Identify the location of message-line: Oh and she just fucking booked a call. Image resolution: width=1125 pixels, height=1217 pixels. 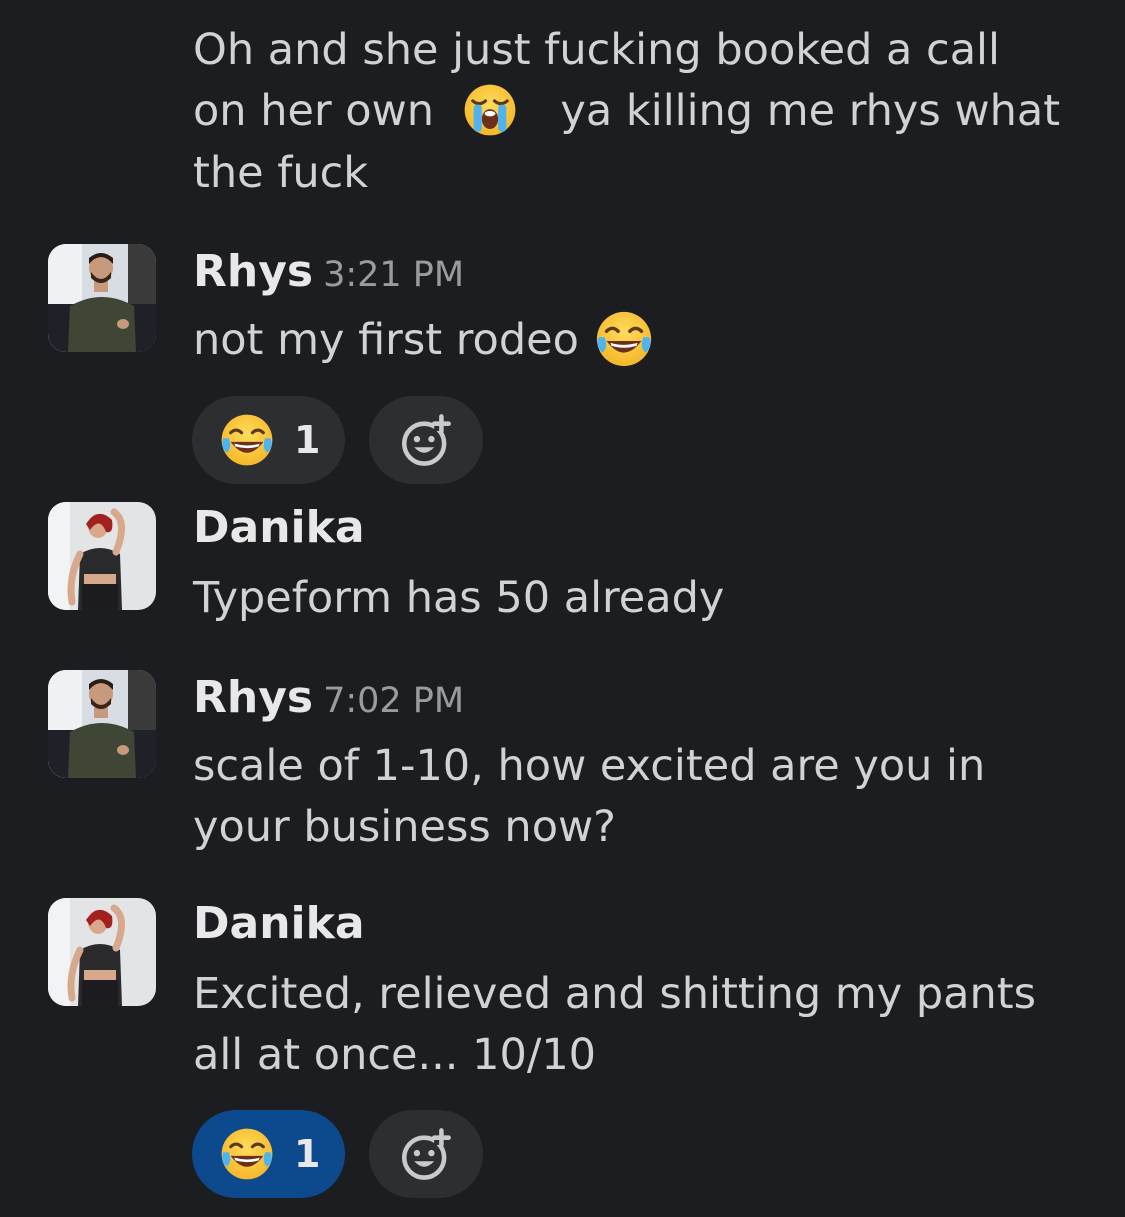
(596, 50).